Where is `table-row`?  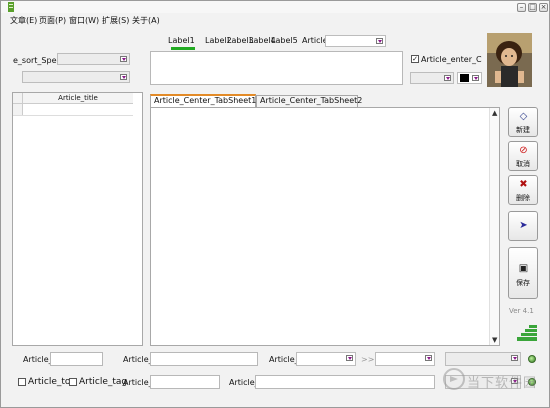
table-row is located at coordinates (73, 110).